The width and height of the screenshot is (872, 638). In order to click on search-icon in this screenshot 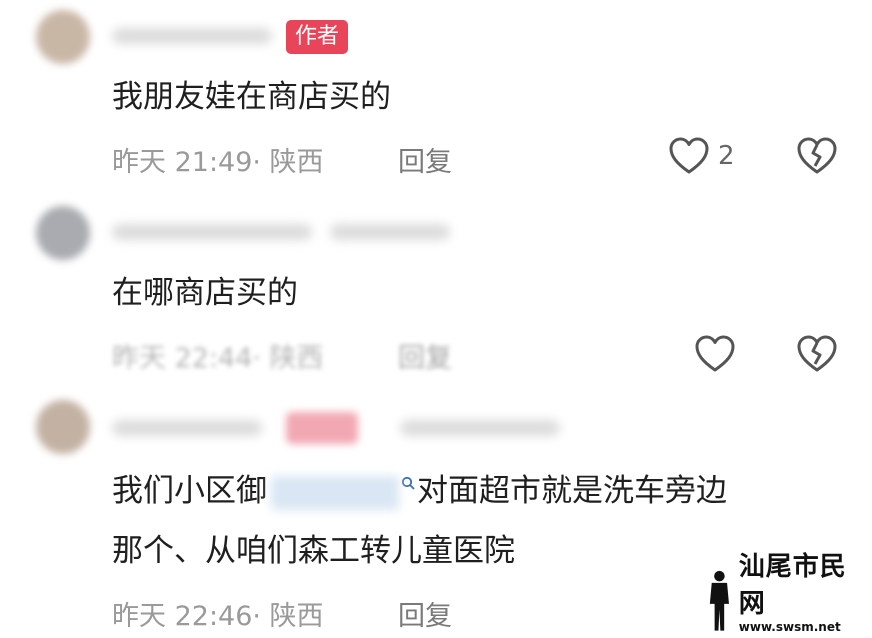, I will do `click(408, 483)`.